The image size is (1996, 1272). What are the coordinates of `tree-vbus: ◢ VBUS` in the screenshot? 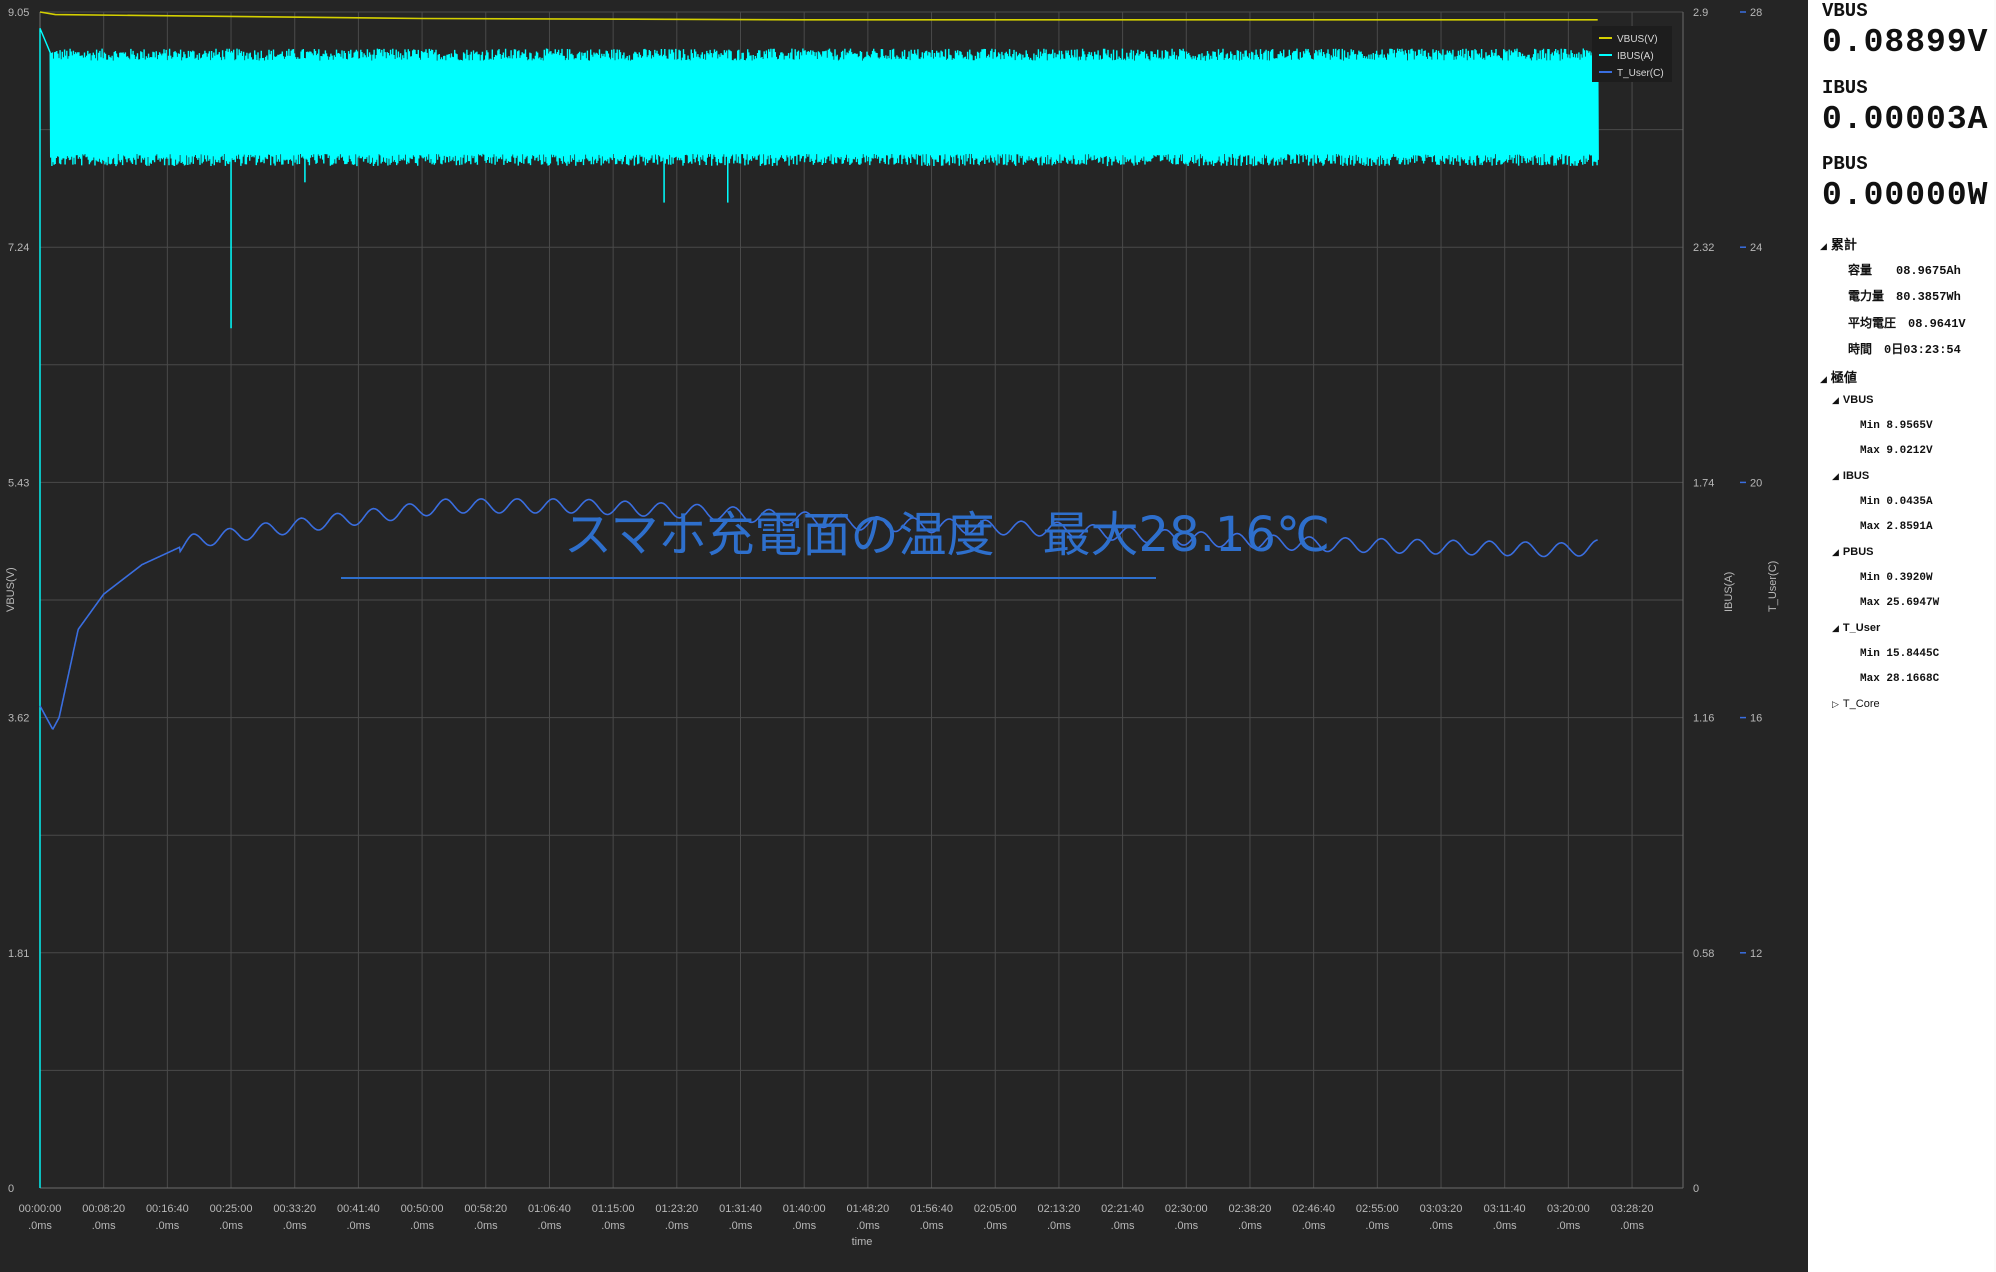 It's located at (1852, 400).